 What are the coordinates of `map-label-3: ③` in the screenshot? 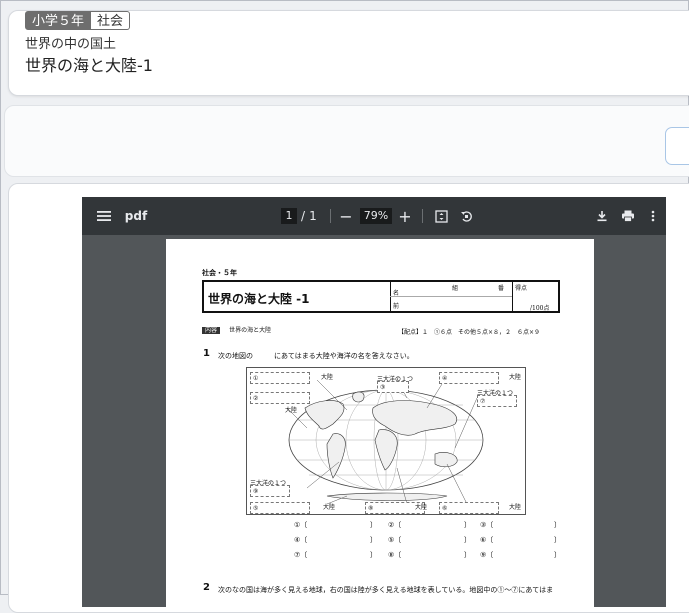 It's located at (393, 387).